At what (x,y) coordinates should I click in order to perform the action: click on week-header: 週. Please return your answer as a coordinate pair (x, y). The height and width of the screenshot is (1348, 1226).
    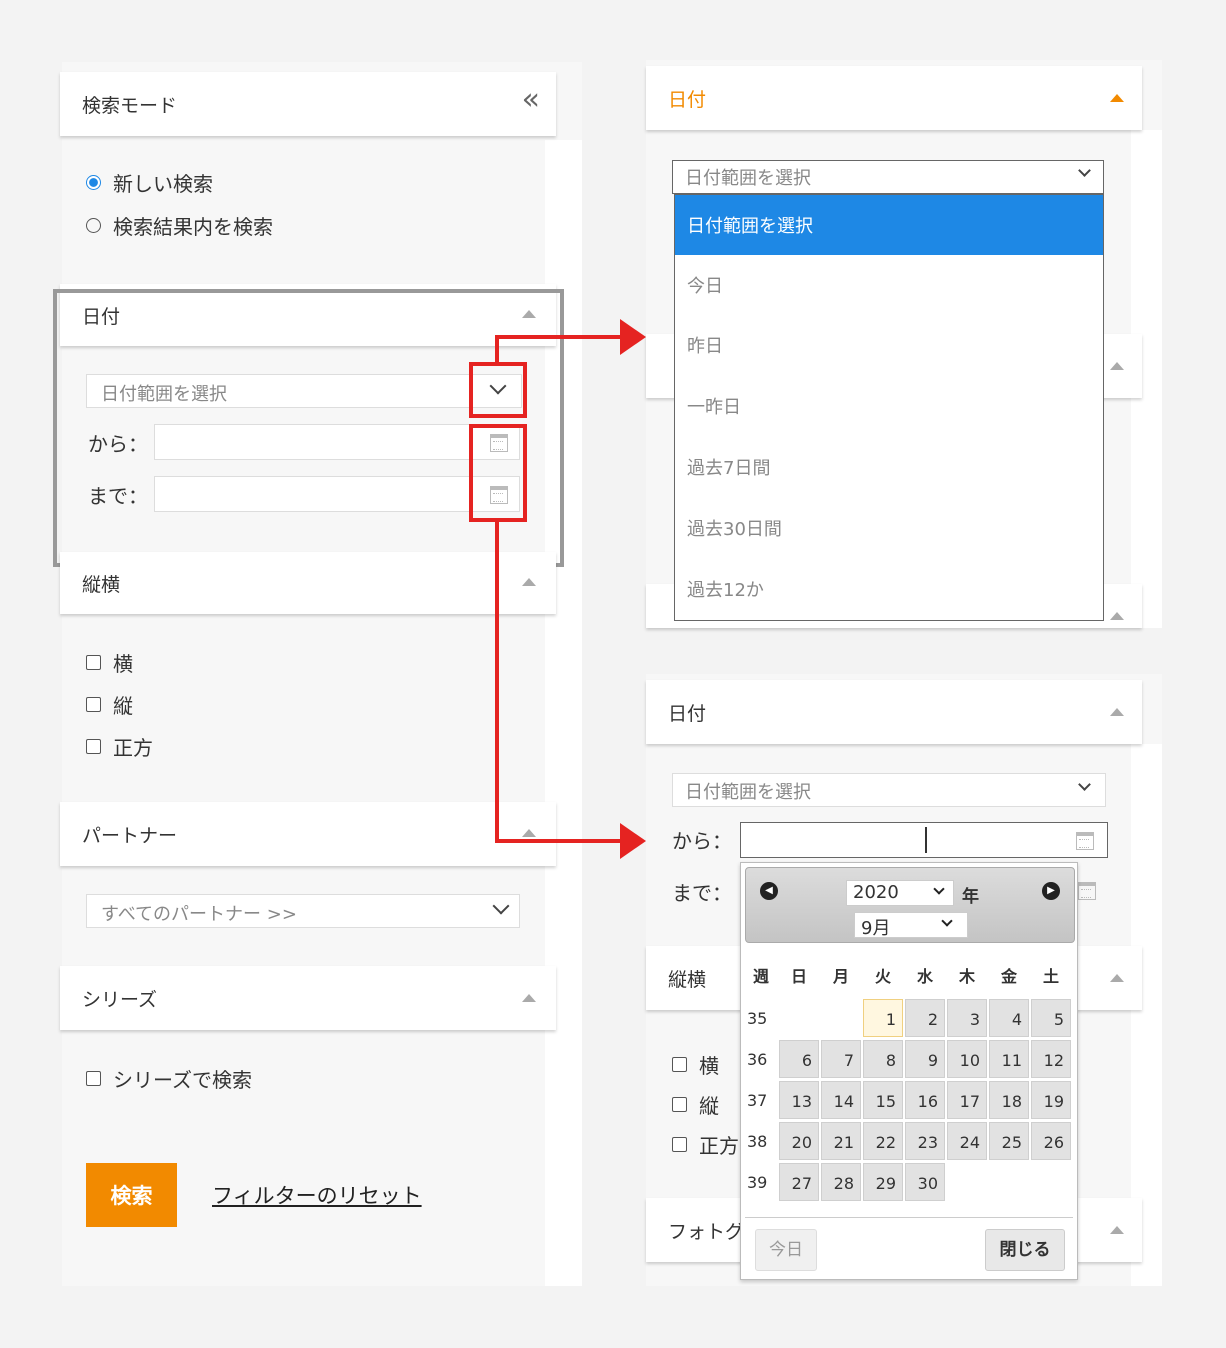
    Looking at the image, I should click on (760, 976).